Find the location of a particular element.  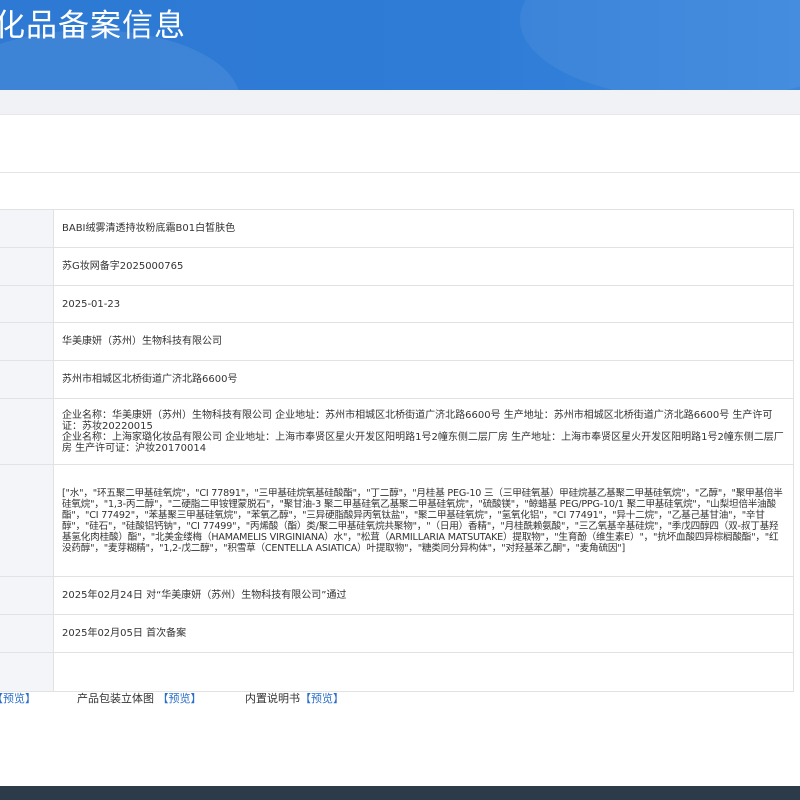

table-row: 苏G妆网备字2025000765 is located at coordinates (397, 266).